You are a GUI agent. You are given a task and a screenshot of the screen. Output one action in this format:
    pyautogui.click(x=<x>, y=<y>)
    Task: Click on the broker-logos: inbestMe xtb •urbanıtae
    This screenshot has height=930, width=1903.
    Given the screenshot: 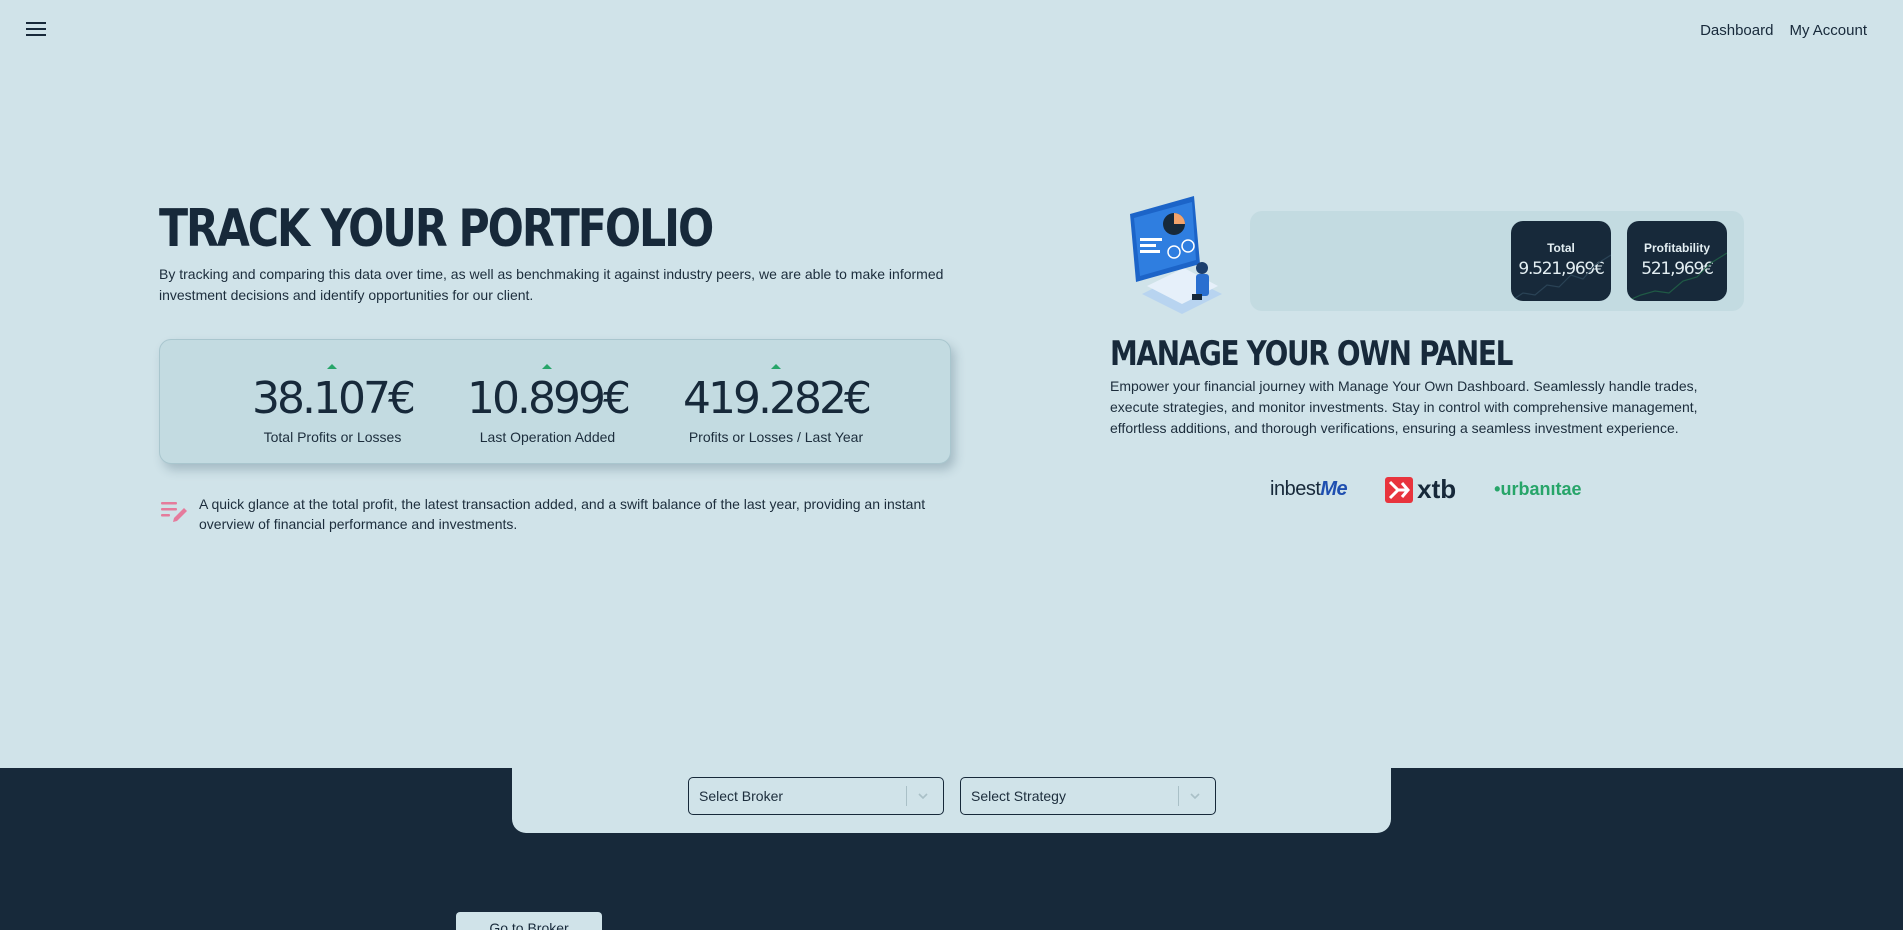 What is the action you would take?
    pyautogui.click(x=1426, y=489)
    